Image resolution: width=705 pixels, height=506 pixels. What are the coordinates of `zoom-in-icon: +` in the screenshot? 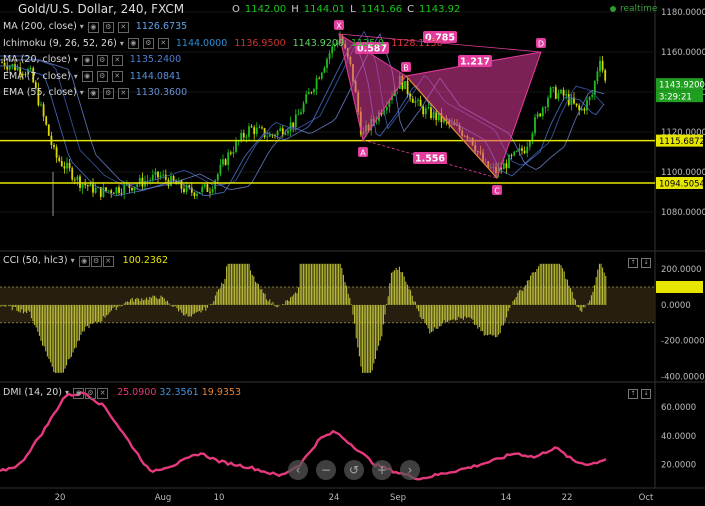 It's located at (382, 470).